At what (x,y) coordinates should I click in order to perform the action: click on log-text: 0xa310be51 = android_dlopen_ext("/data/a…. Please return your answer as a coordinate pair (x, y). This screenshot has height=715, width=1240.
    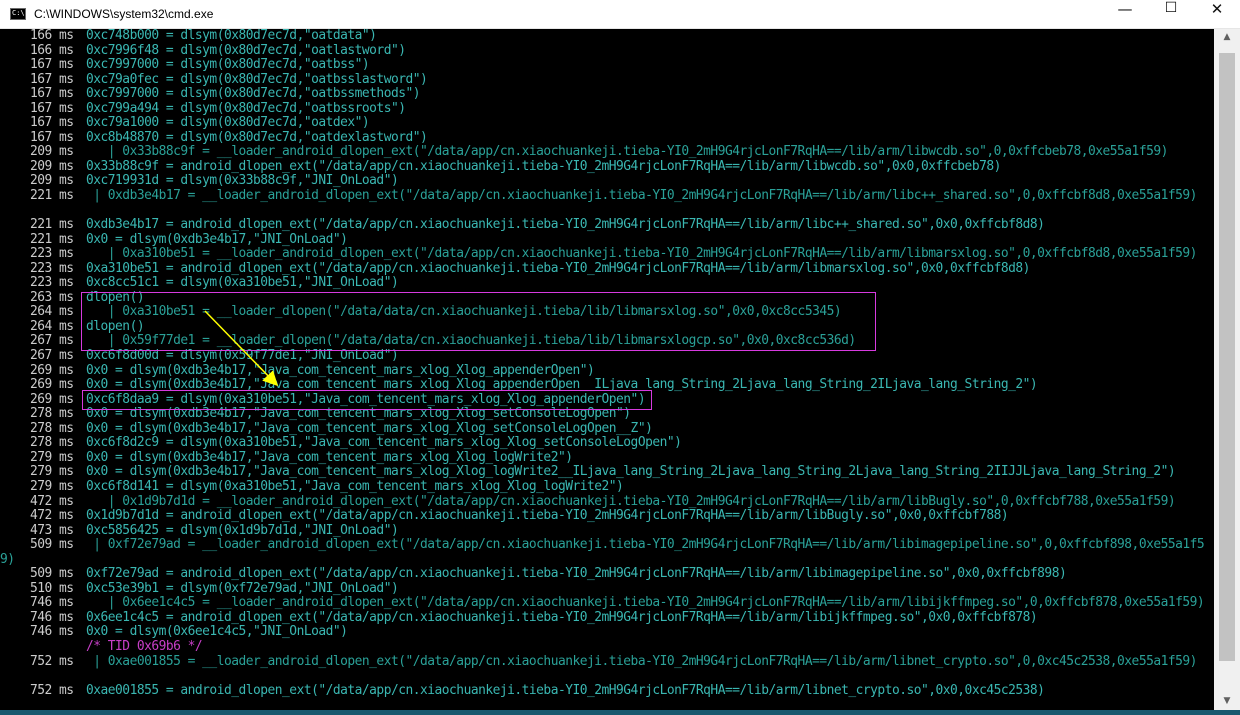
    Looking at the image, I should click on (558, 268).